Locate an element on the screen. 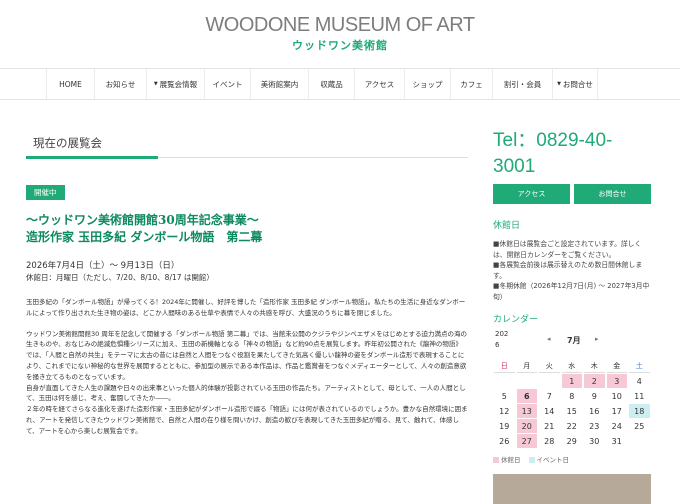 Image resolution: width=680 pixels, height=504 pixels. nav-item: アクセス is located at coordinates (379, 84).